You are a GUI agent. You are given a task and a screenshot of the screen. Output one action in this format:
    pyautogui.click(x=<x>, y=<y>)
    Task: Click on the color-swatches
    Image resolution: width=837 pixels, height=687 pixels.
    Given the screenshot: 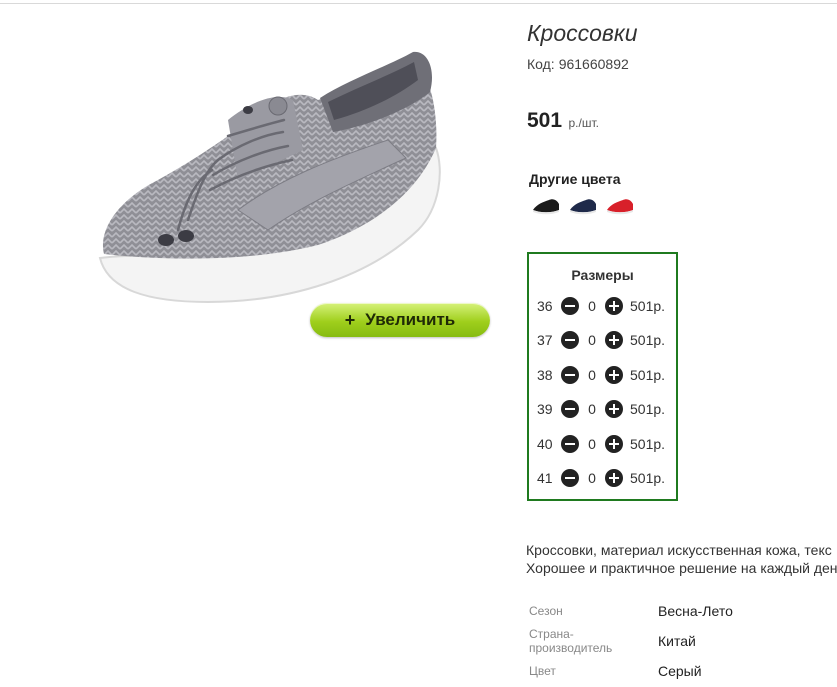 What is the action you would take?
    pyautogui.click(x=583, y=205)
    